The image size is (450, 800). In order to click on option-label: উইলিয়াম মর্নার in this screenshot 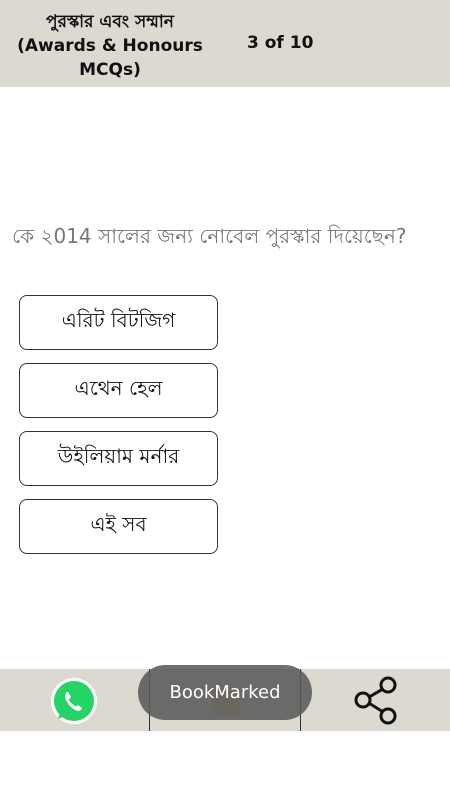, I will do `click(118, 456)`.